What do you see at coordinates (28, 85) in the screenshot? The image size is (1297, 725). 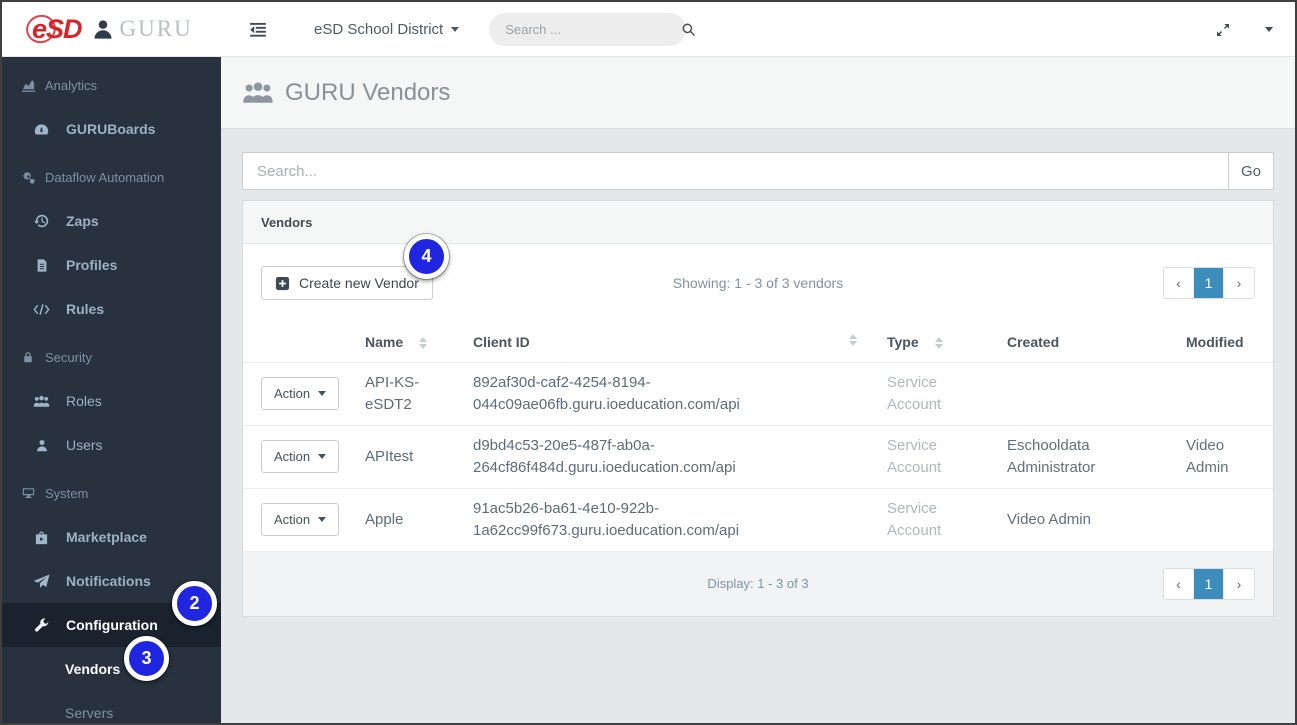 I see `chart-area-icon` at bounding box center [28, 85].